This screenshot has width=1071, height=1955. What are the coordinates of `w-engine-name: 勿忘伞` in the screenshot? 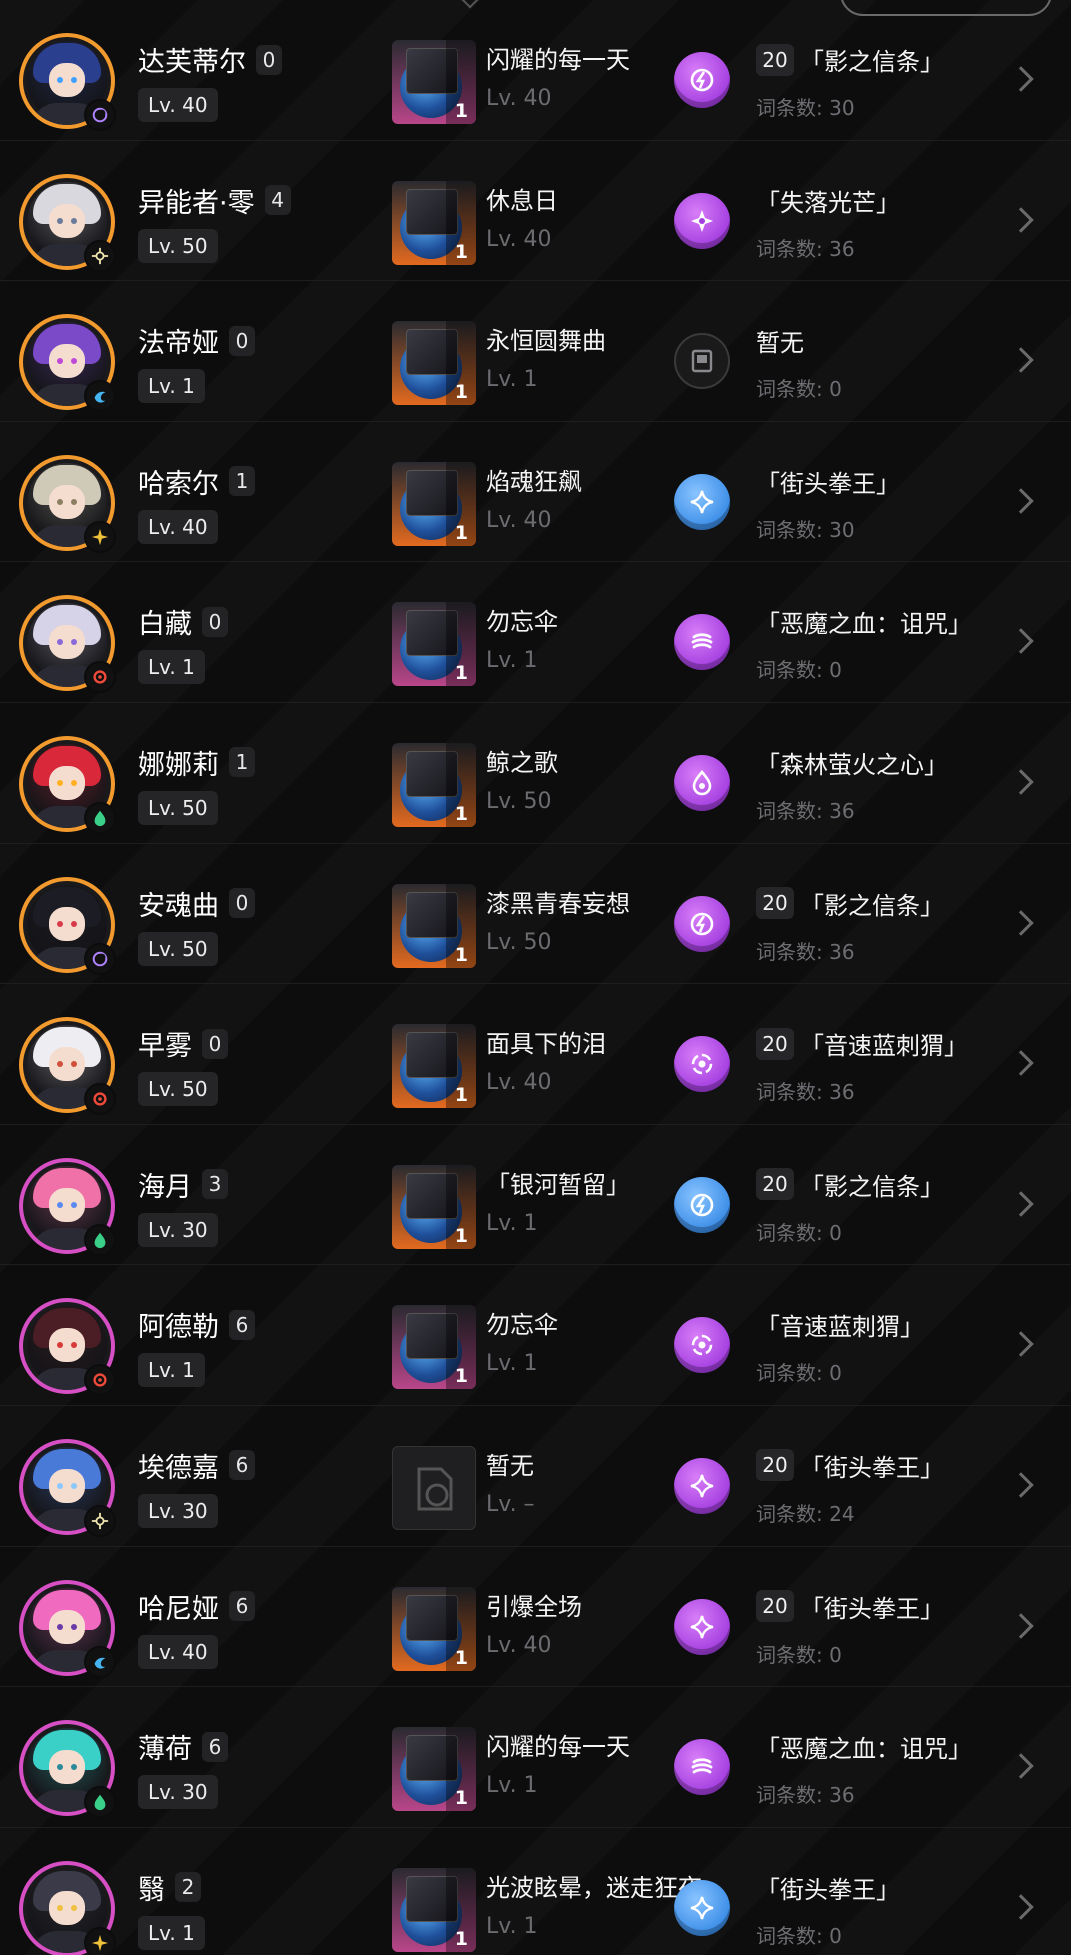 It's located at (522, 1325).